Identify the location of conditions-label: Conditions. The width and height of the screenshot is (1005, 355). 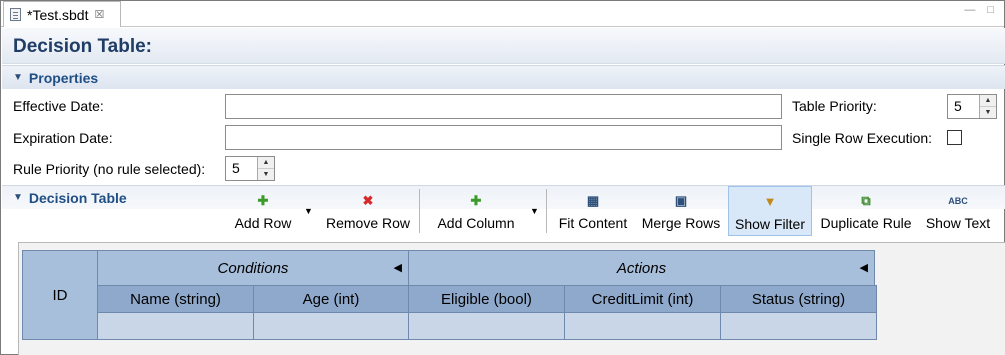
(253, 268).